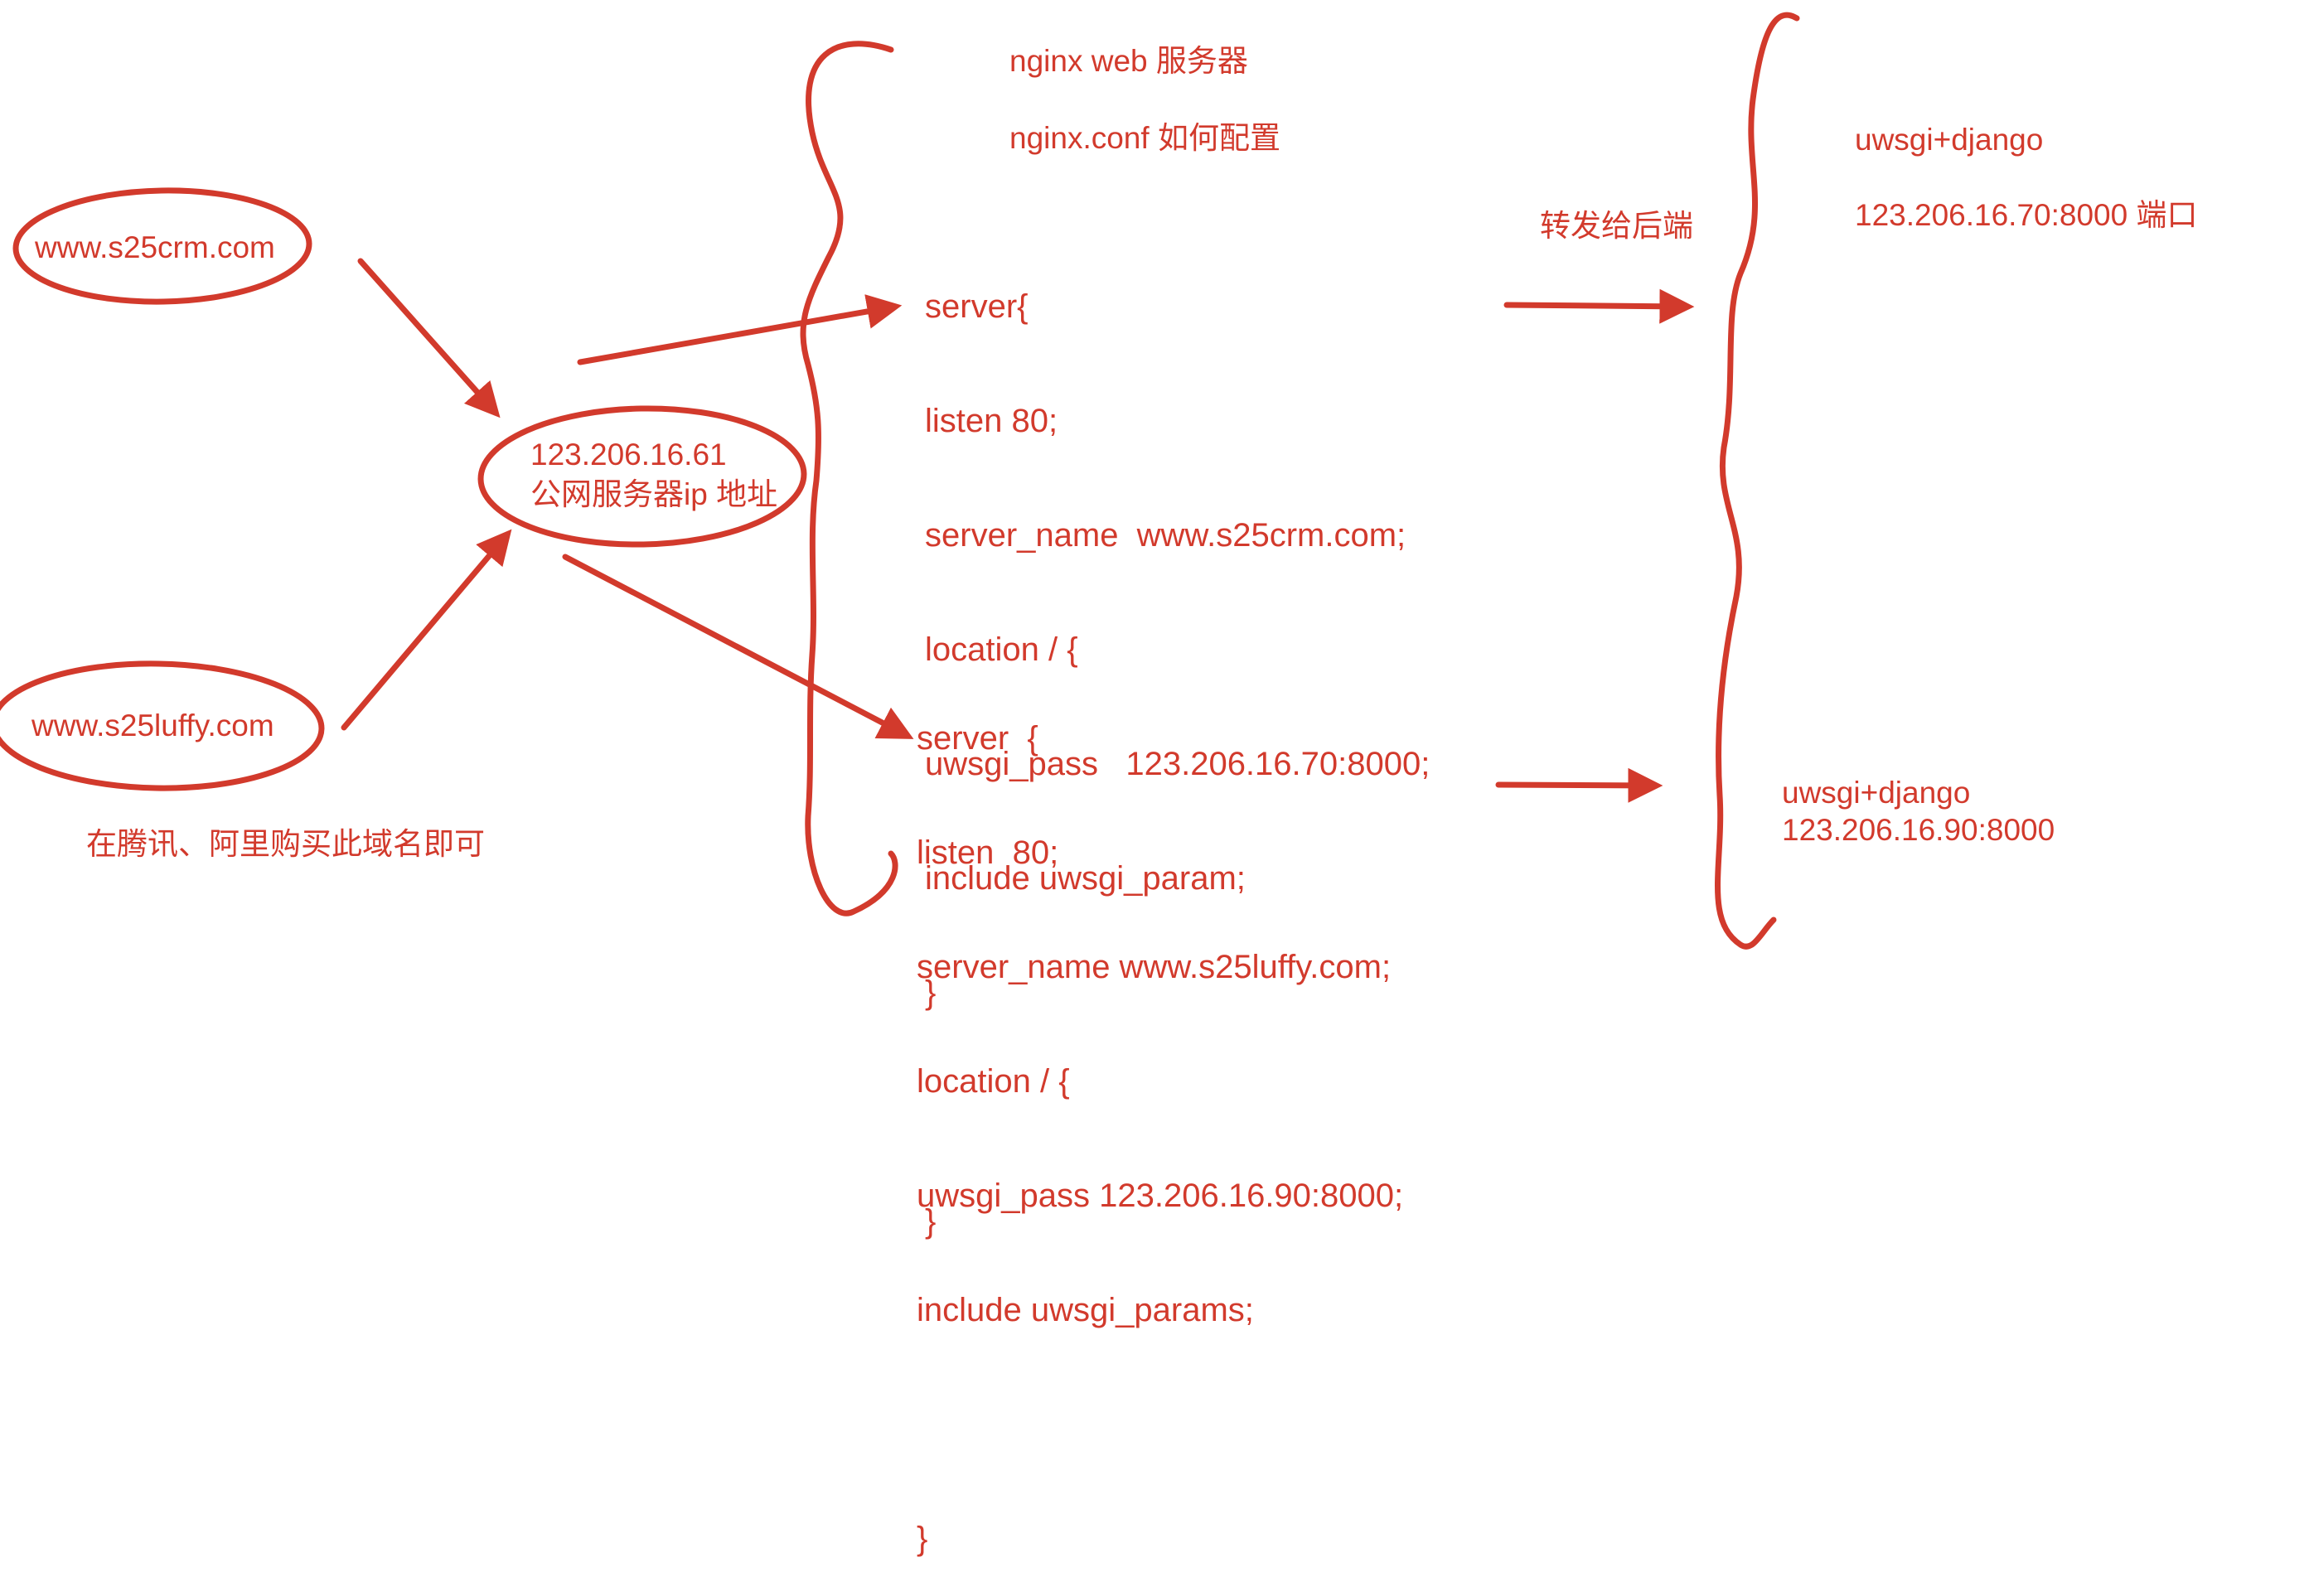  I want to click on backend-1-address: 123.206.16.70:8000 端口, so click(2026, 215).